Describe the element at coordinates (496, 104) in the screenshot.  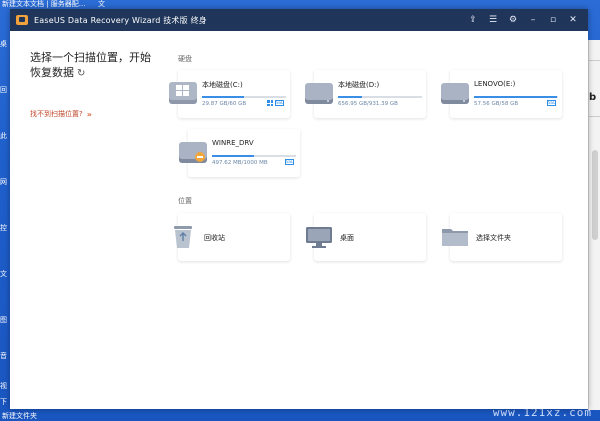
I see `drive-size: 57.56 GB/58 GB` at that location.